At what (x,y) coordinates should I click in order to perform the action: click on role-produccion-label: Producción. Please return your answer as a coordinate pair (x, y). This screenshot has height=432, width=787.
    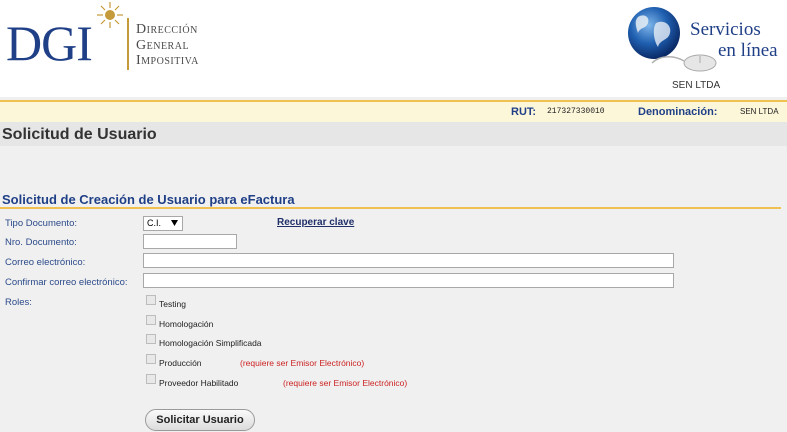
    Looking at the image, I should click on (180, 363).